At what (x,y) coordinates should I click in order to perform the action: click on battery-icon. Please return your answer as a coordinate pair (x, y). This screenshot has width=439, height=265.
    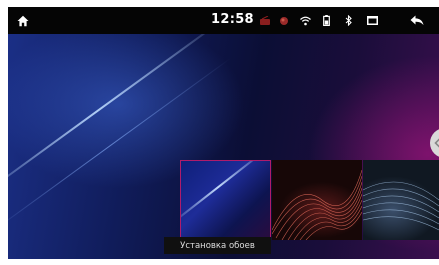
    Looking at the image, I should click on (326, 20).